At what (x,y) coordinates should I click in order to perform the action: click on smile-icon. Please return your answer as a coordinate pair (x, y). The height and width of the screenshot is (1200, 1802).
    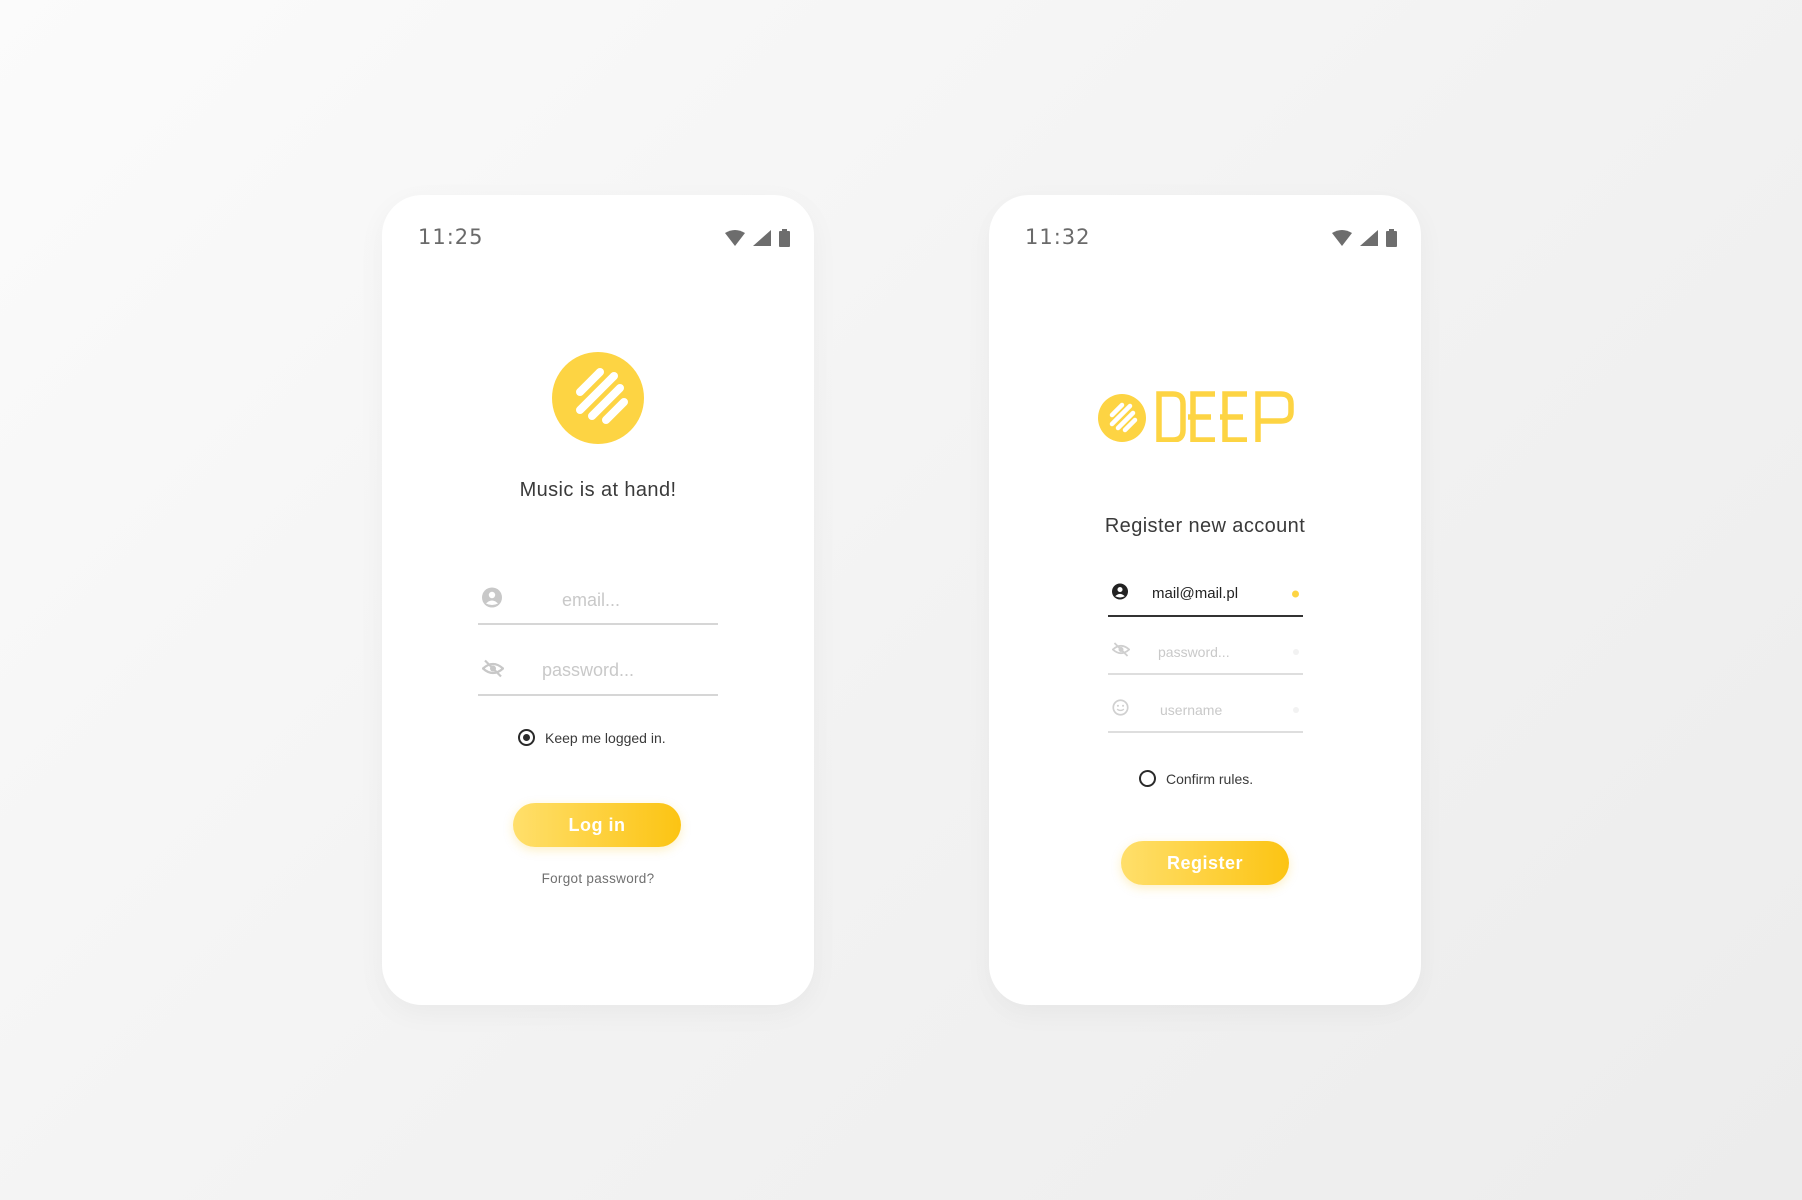
    Looking at the image, I should click on (1120, 710).